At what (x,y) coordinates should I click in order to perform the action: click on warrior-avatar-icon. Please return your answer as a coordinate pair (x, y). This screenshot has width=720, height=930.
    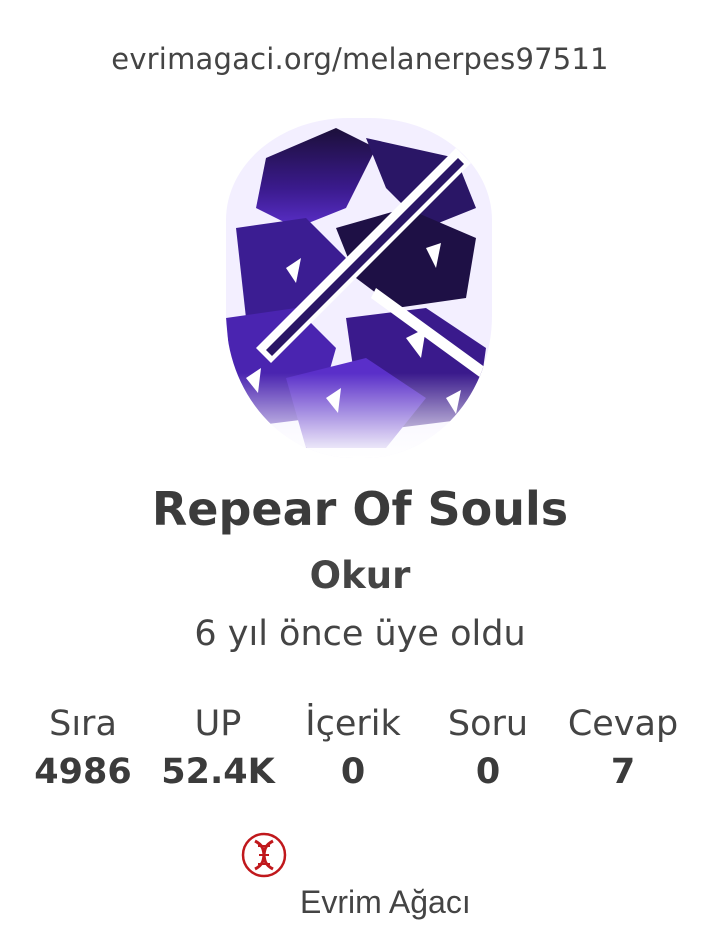
    Looking at the image, I should click on (359, 288).